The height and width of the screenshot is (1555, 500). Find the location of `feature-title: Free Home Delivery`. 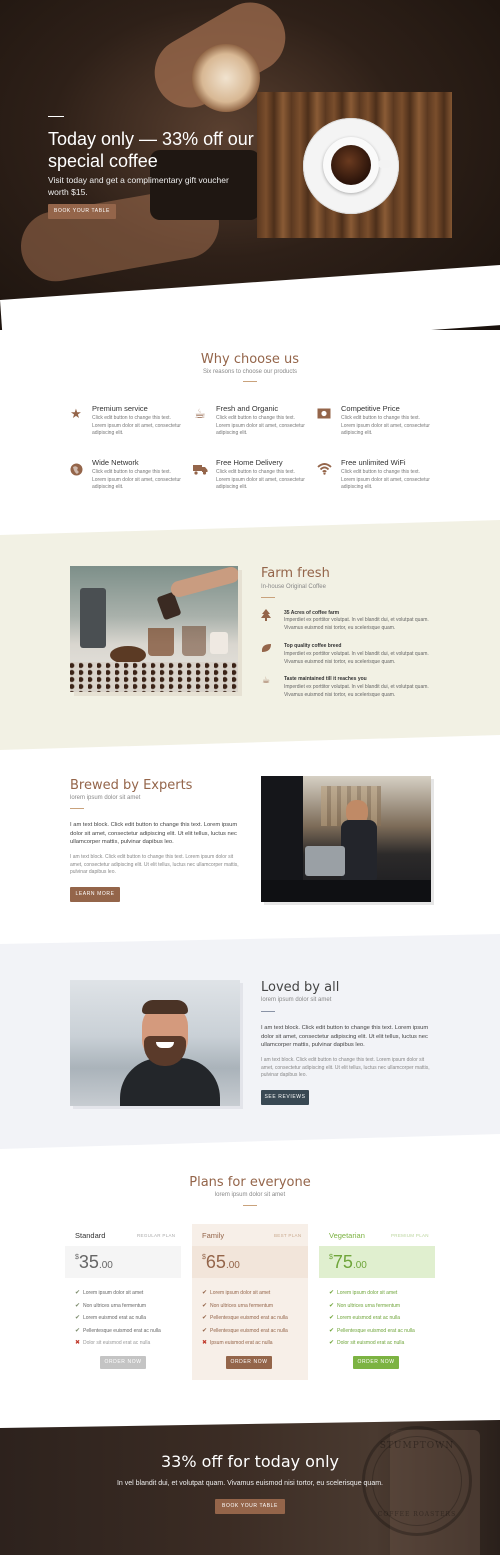

feature-title: Free Home Delivery is located at coordinates (249, 462).